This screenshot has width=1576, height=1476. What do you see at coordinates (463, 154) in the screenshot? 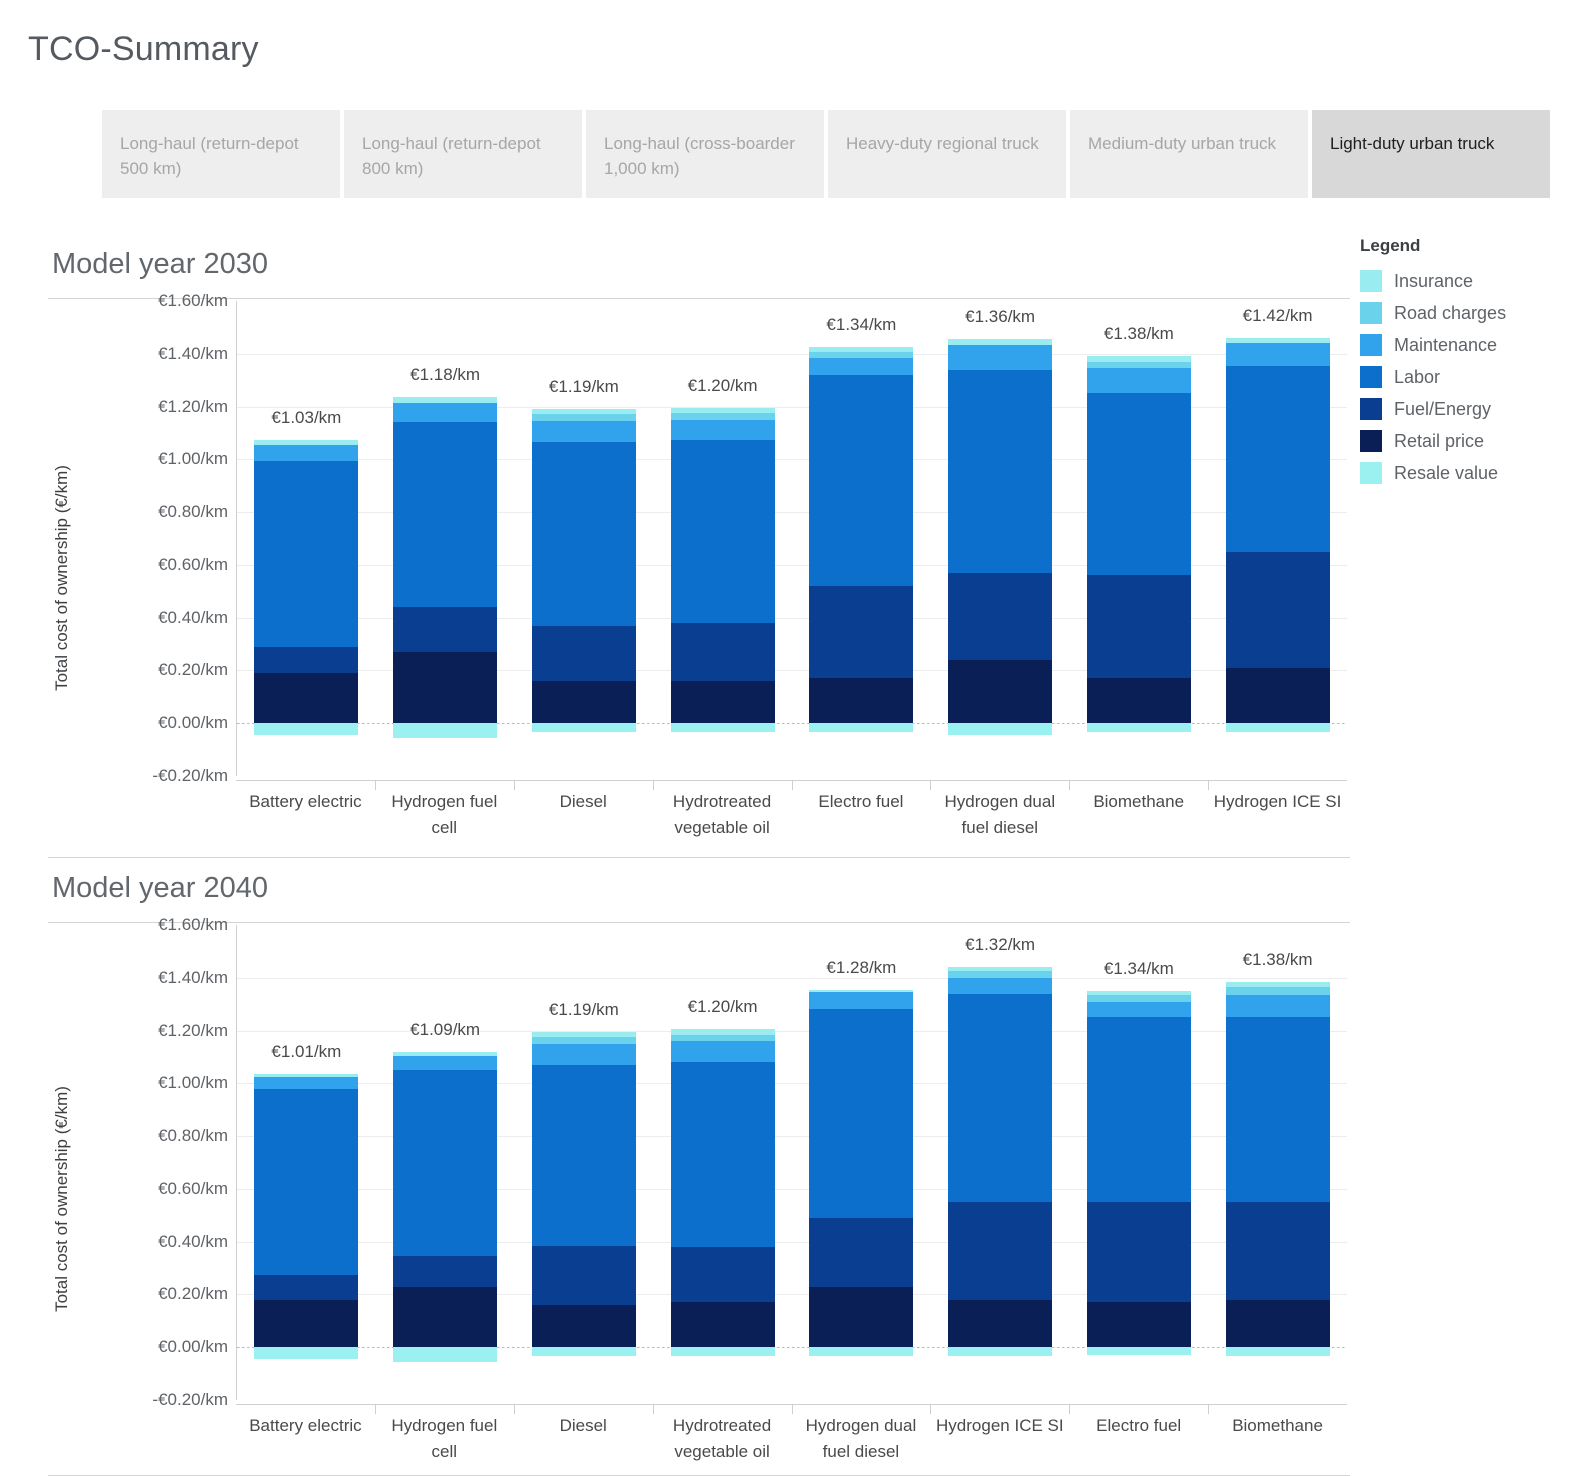
I see `tab-long-haul-return-depot-800-km: Long-haul (return-depot 800 km)` at bounding box center [463, 154].